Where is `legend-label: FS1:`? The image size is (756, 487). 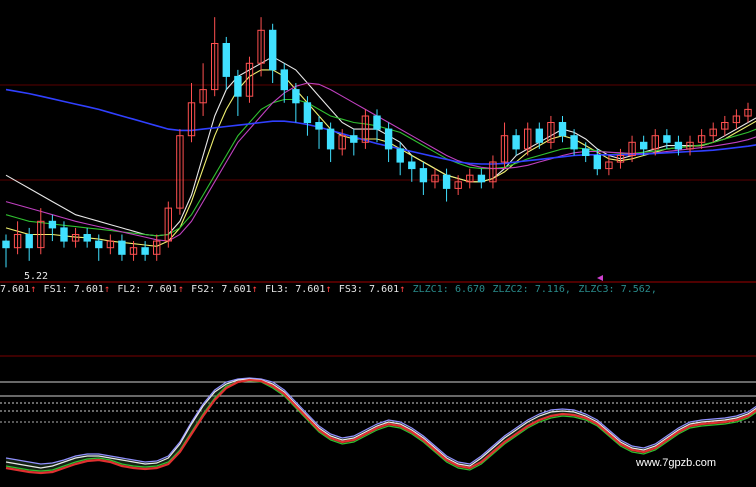 legend-label: FS1: is located at coordinates (56, 289).